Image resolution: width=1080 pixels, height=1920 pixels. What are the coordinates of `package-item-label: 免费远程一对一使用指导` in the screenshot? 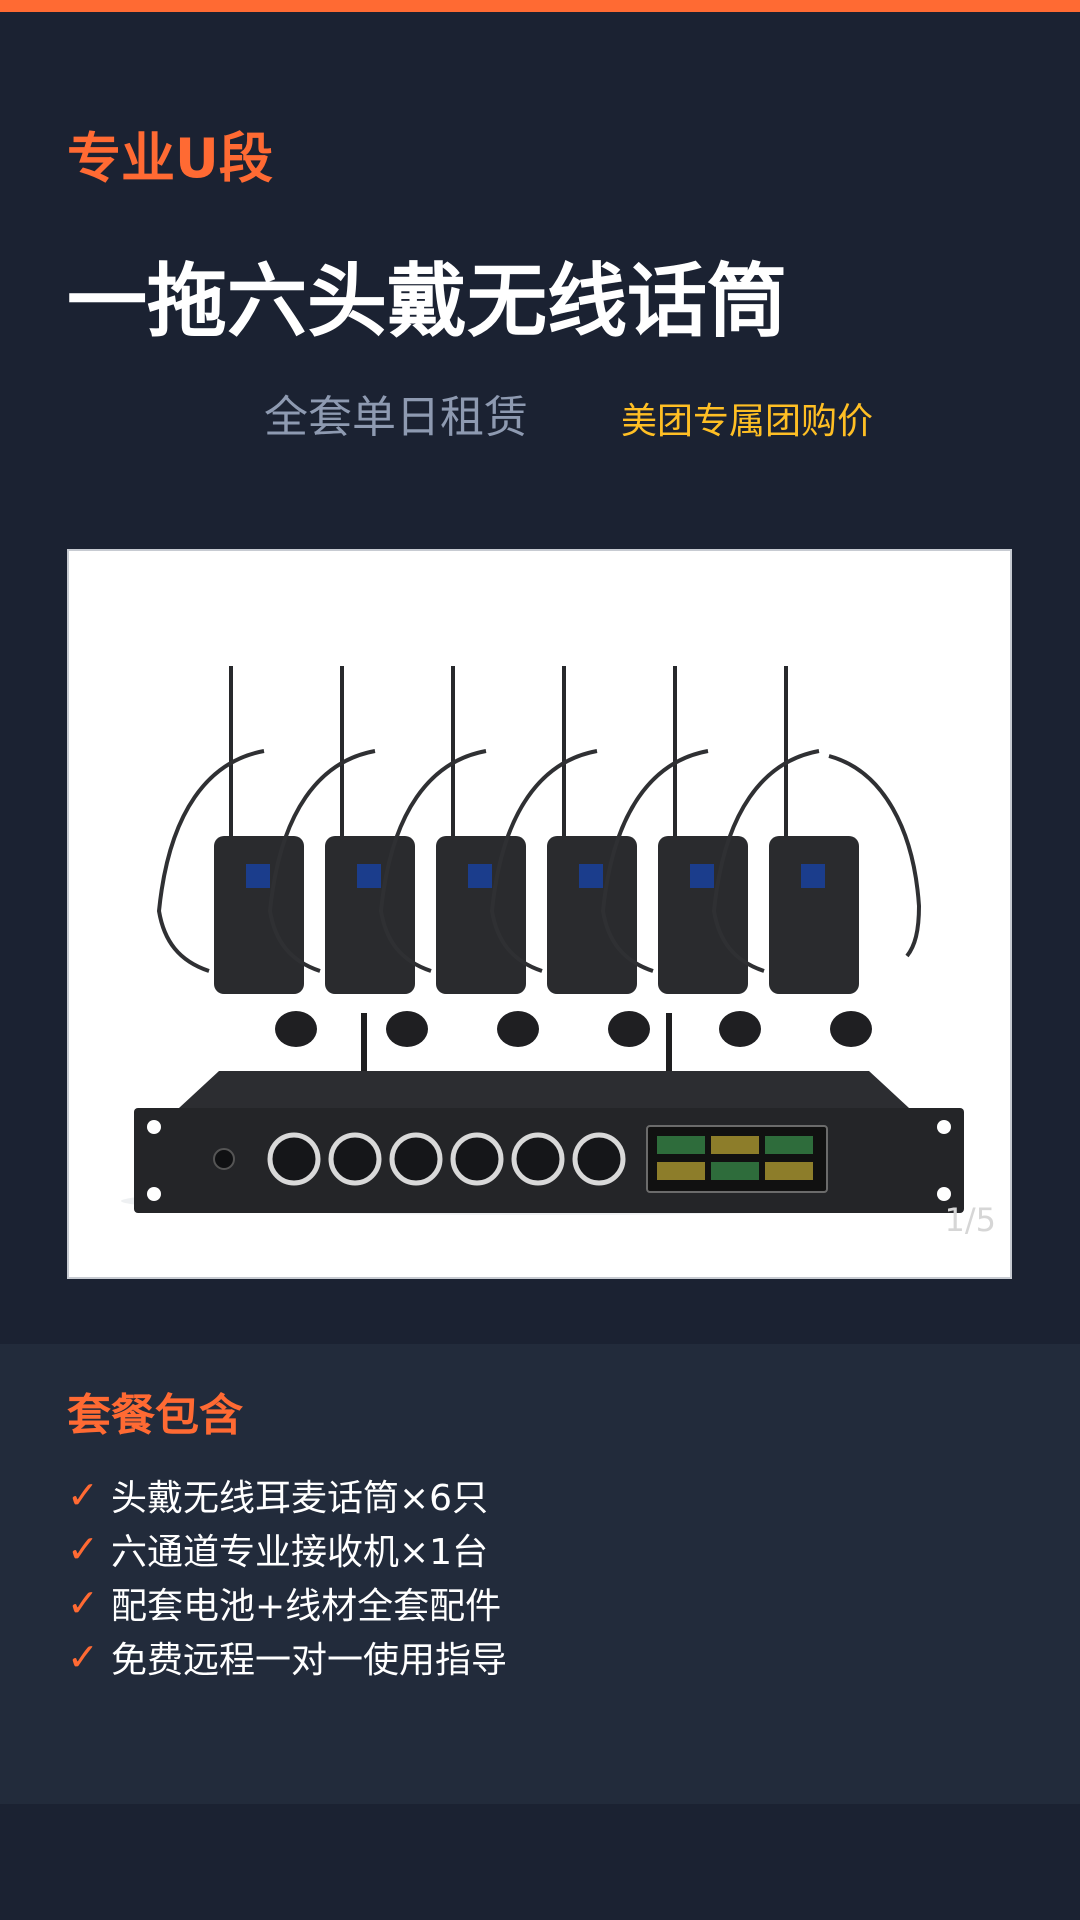 It's located at (309, 1660).